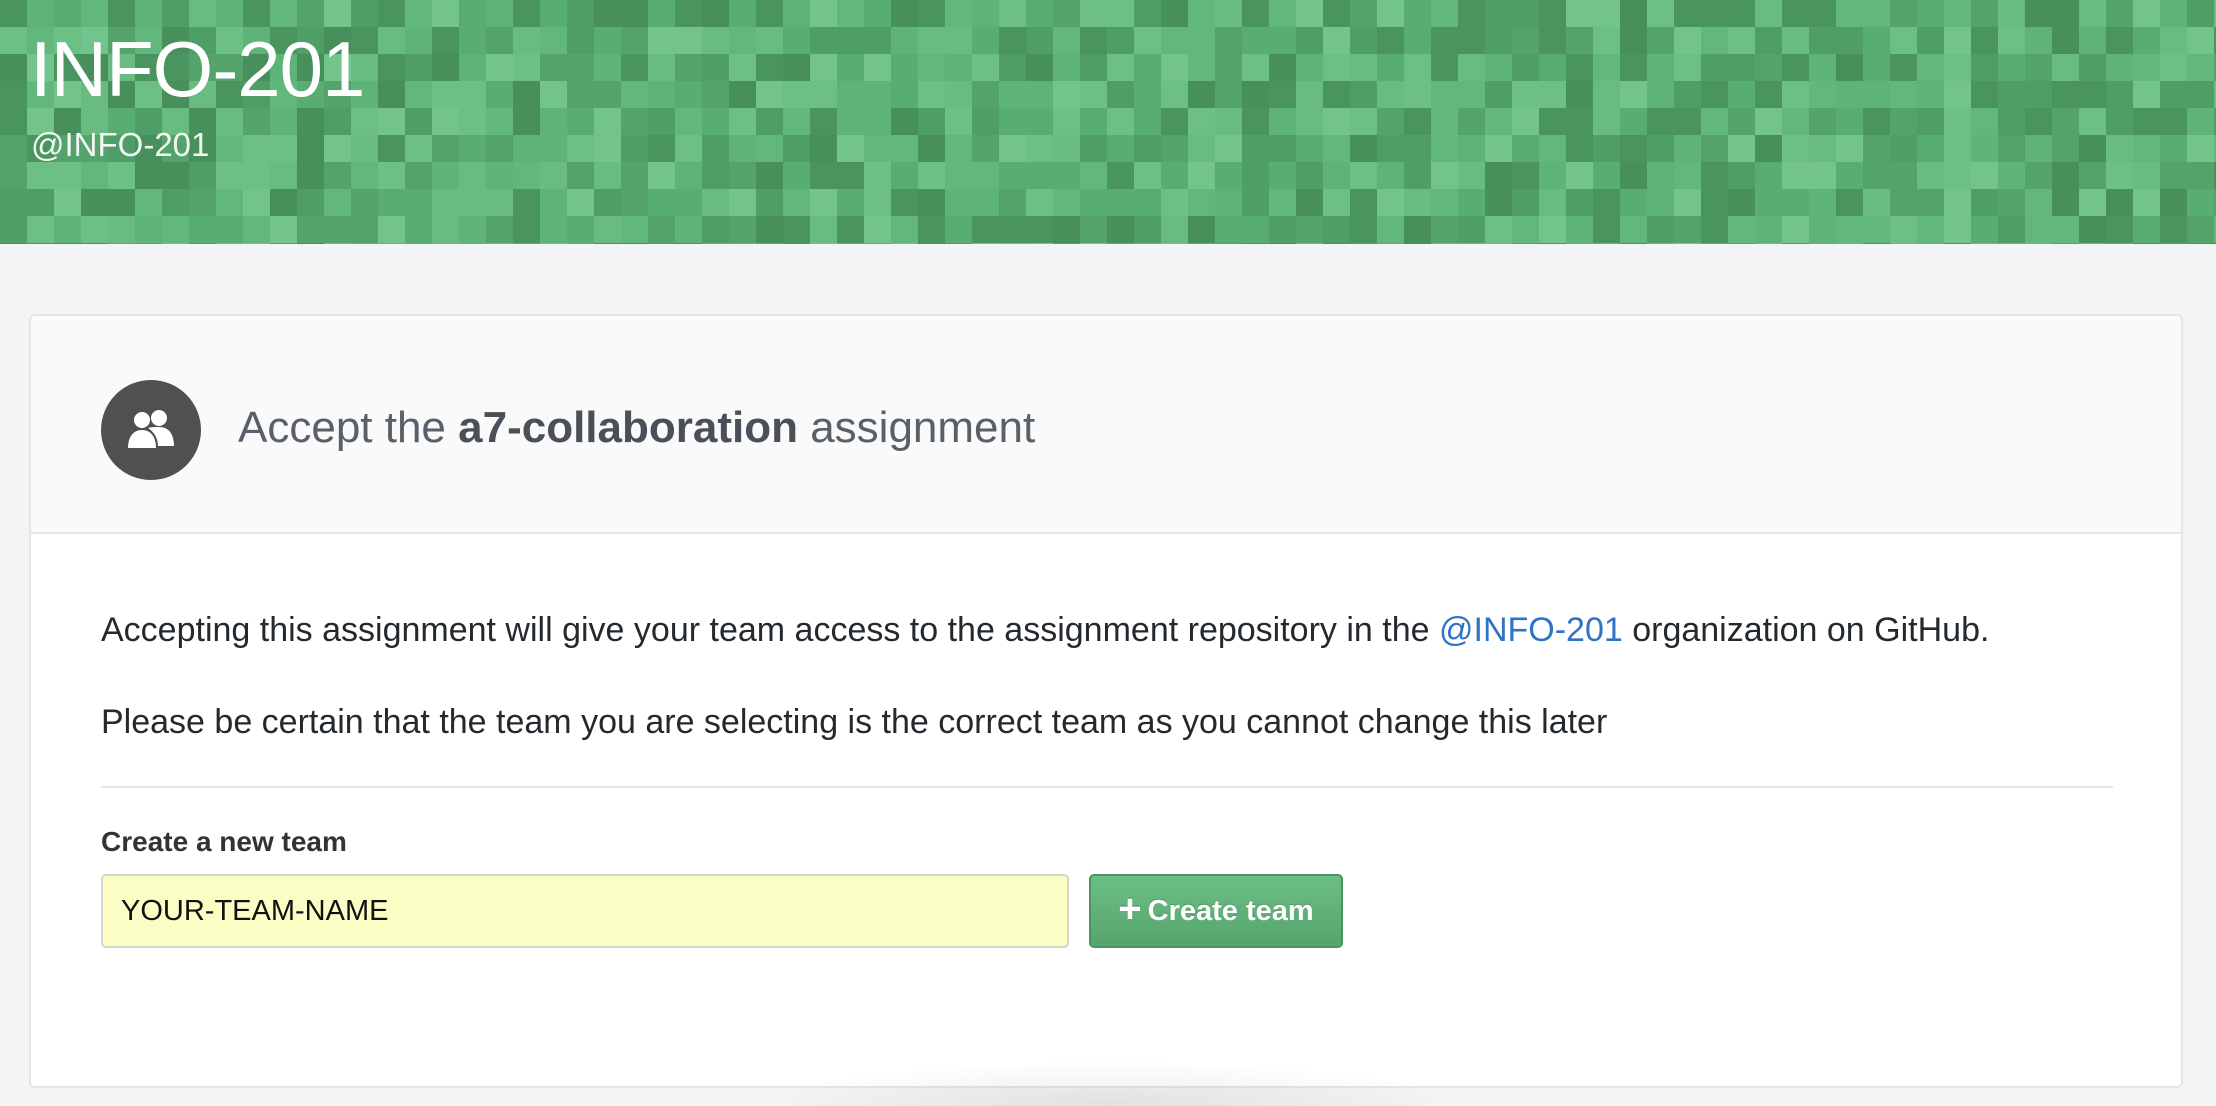  What do you see at coordinates (585, 911) in the screenshot?
I see `team-name-input` at bounding box center [585, 911].